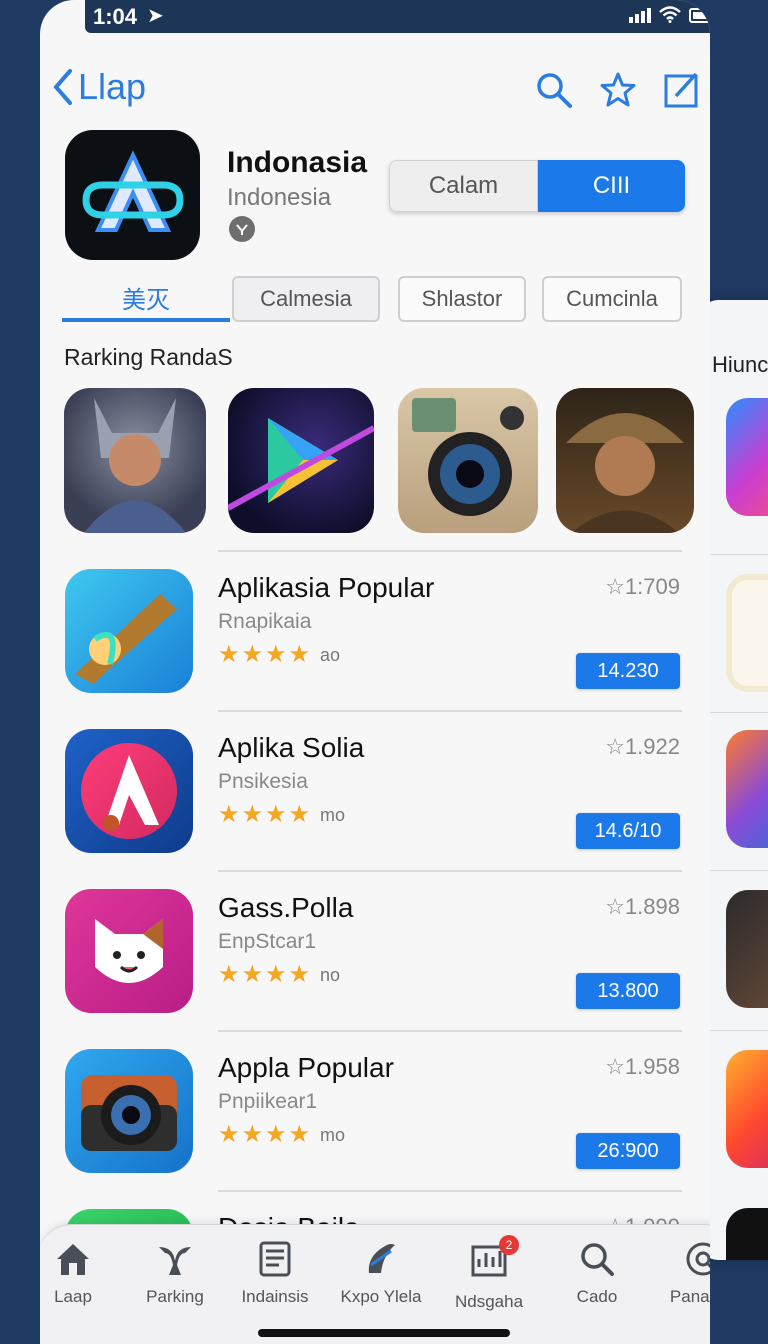 The width and height of the screenshot is (768, 1344). Describe the element at coordinates (306, 299) in the screenshot. I see `tab-chip: Calmesia` at that location.